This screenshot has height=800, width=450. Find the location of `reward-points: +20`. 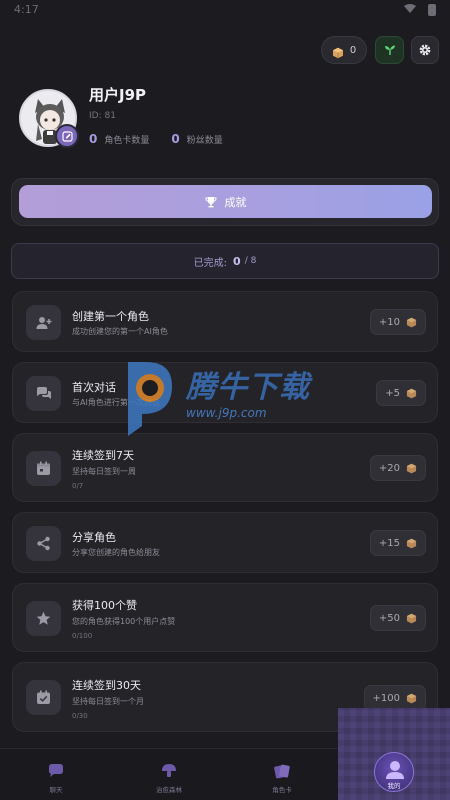

reward-points: +20 is located at coordinates (389, 468).